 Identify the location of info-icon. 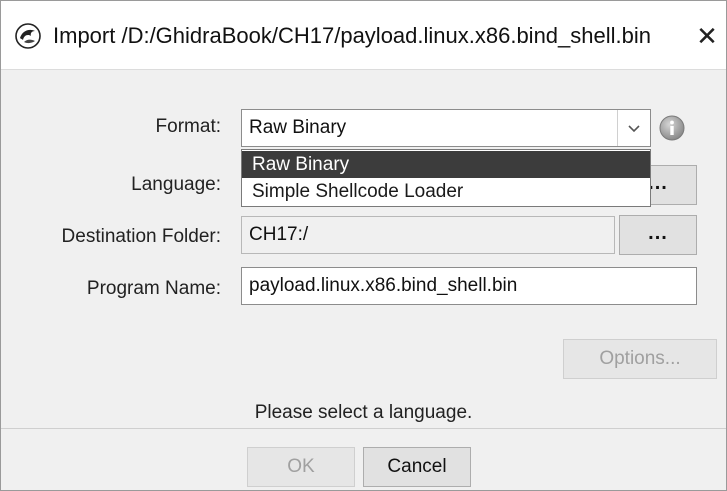
(672, 128).